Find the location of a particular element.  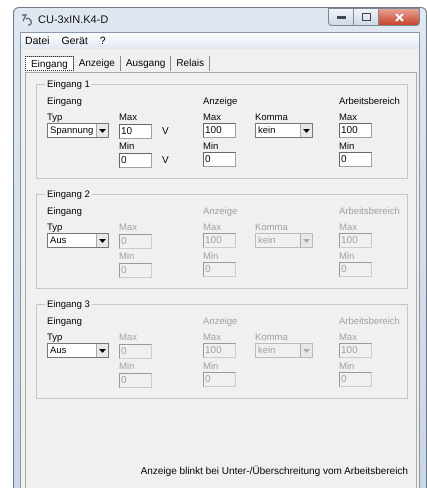

group-title: Eingang 2 is located at coordinates (68, 194).